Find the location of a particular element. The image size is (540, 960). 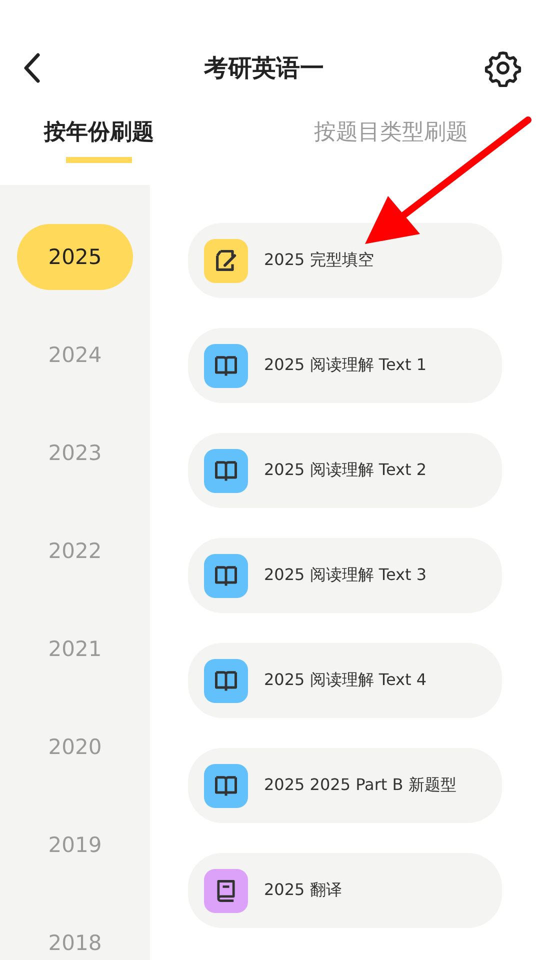

edit-icon is located at coordinates (226, 261).